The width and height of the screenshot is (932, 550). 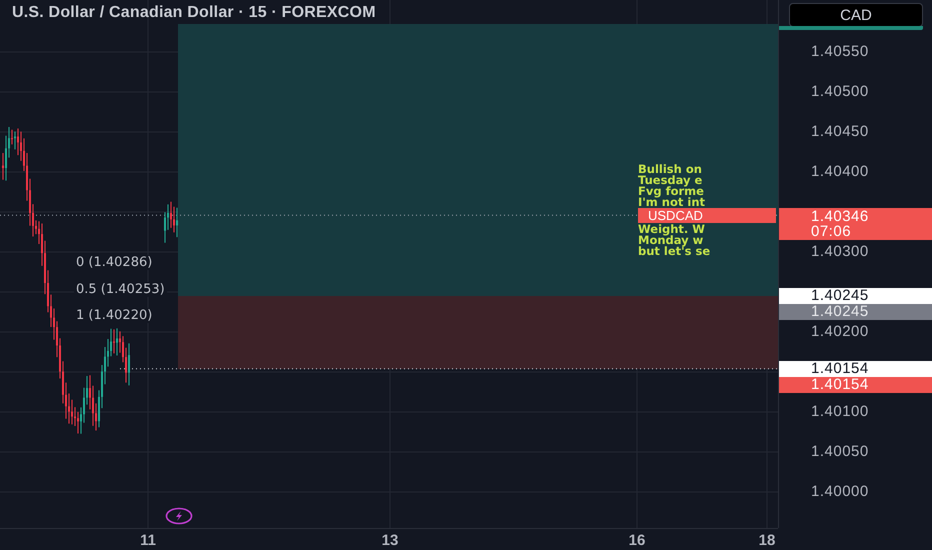 What do you see at coordinates (194, 13) in the screenshot?
I see `chart-title: U.S. Dollar / Canadian Dollar · 15 · FOREXCOM` at bounding box center [194, 13].